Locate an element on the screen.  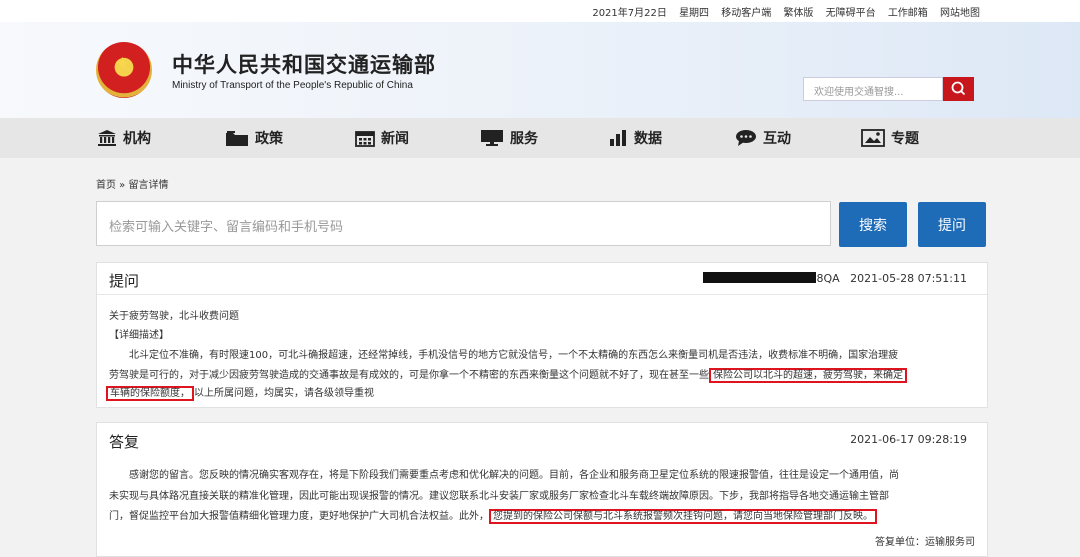
chat-icon is located at coordinates (746, 138).